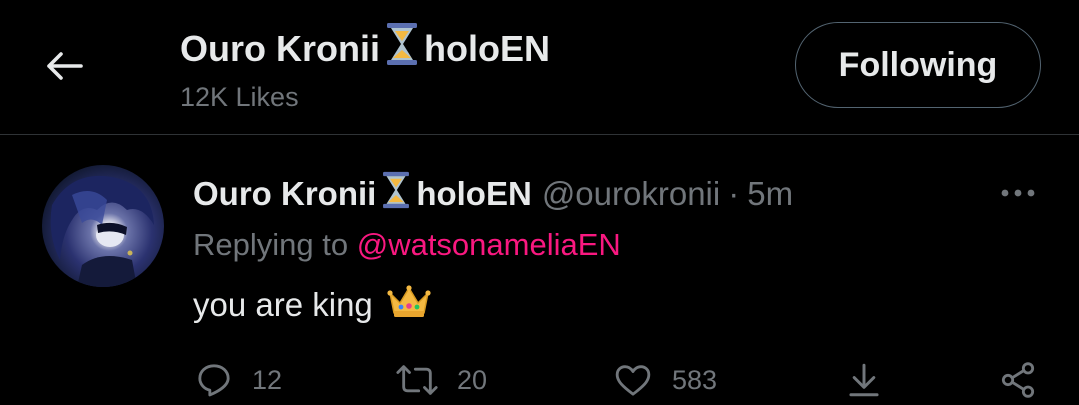  What do you see at coordinates (441, 380) in the screenshot?
I see `retweet-button: 20` at bounding box center [441, 380].